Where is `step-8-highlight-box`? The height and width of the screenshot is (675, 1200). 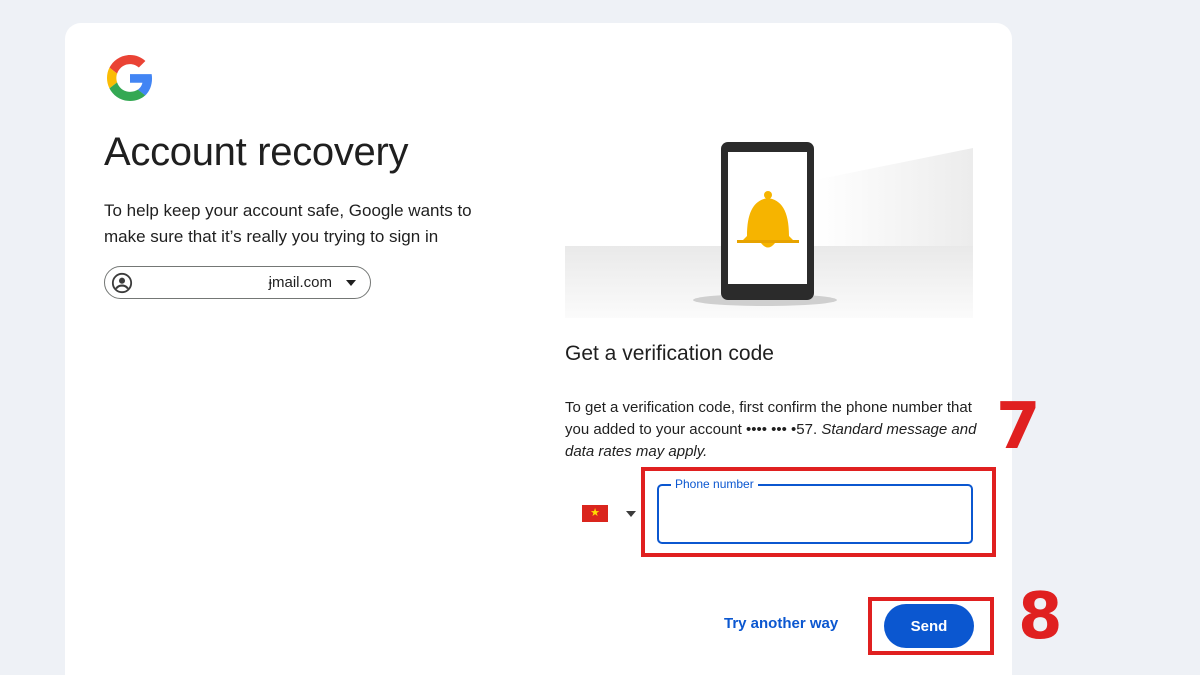
step-8-highlight-box is located at coordinates (931, 626).